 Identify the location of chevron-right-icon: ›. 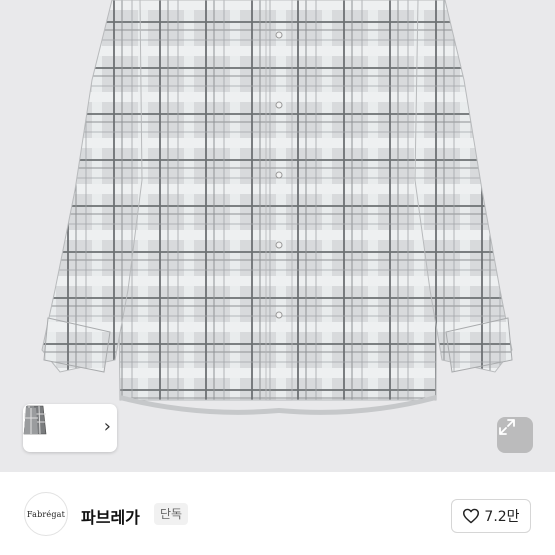
(107, 427).